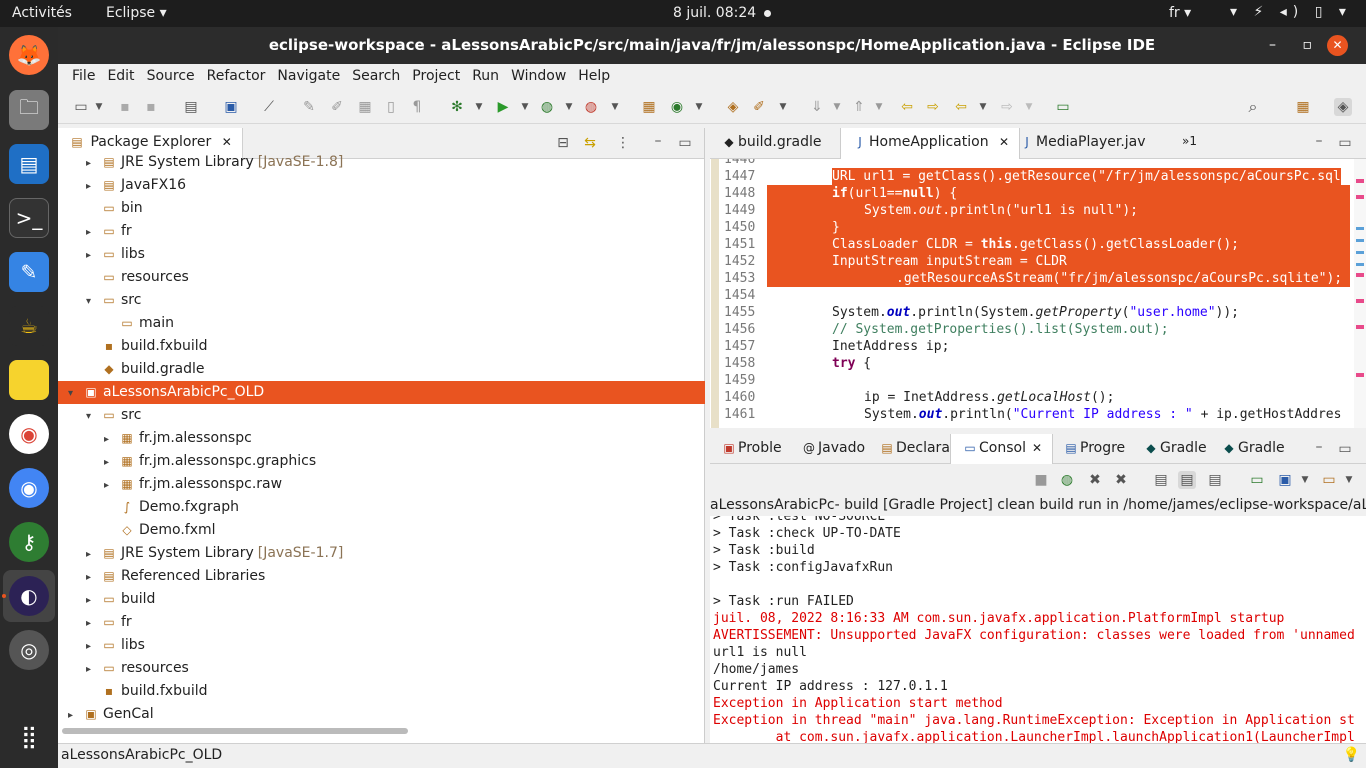 Image resolution: width=1366 pixels, height=768 pixels. I want to click on menu-project: Project, so click(436, 77).